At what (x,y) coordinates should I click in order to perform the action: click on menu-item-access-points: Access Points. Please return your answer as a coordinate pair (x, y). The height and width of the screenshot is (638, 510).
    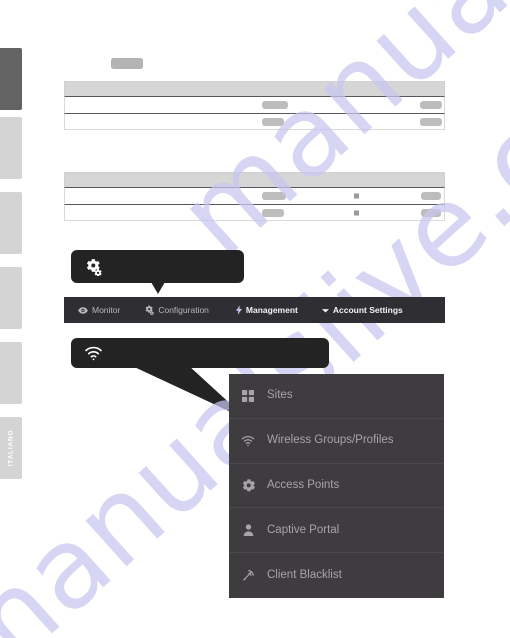
    Looking at the image, I should click on (336, 486).